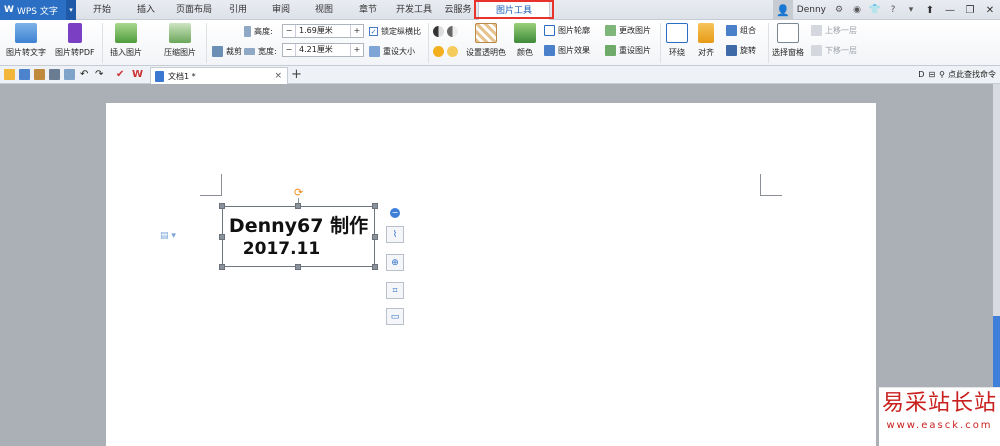 This screenshot has width=1000, height=446. Describe the element at coordinates (222, 267) in the screenshot. I see `resize-handle-sw` at that location.